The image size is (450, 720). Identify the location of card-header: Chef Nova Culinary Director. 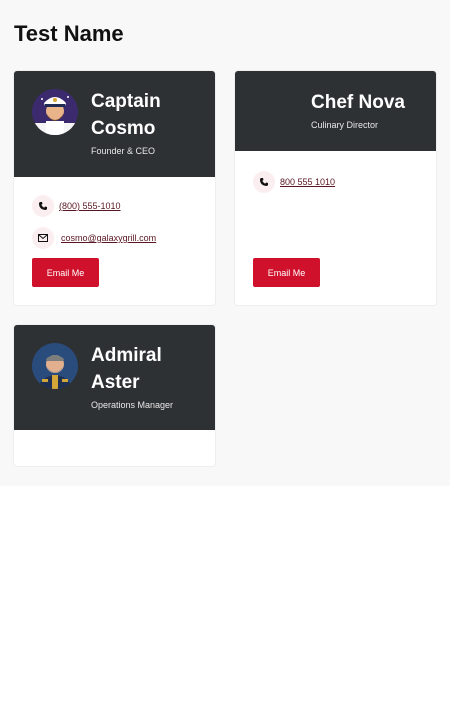
(335, 111).